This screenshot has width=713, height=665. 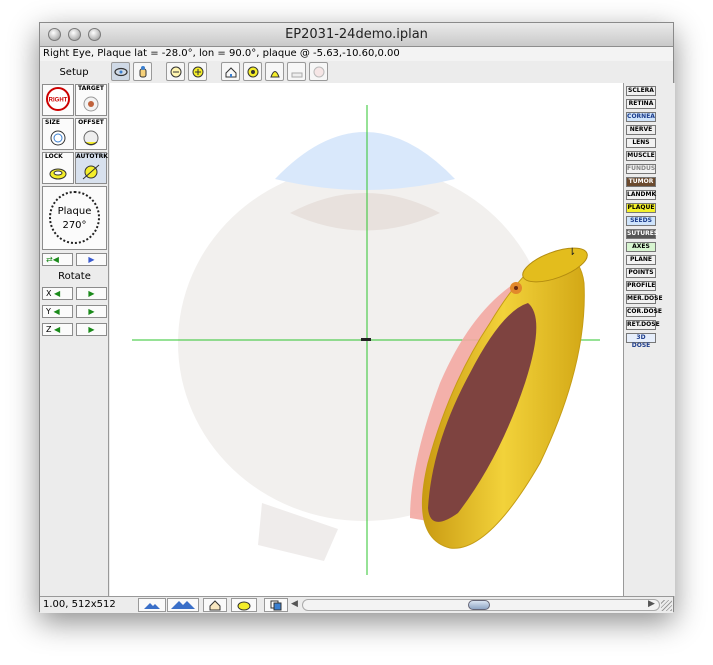 I want to click on layer-toggle-points: POINTS, so click(x=641, y=273).